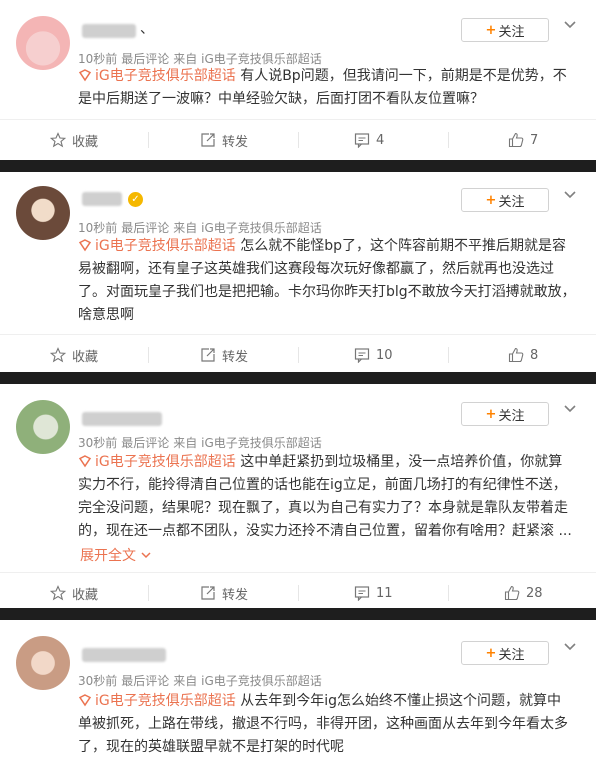  Describe the element at coordinates (369, 140) in the screenshot. I see `comment-button: 4` at that location.